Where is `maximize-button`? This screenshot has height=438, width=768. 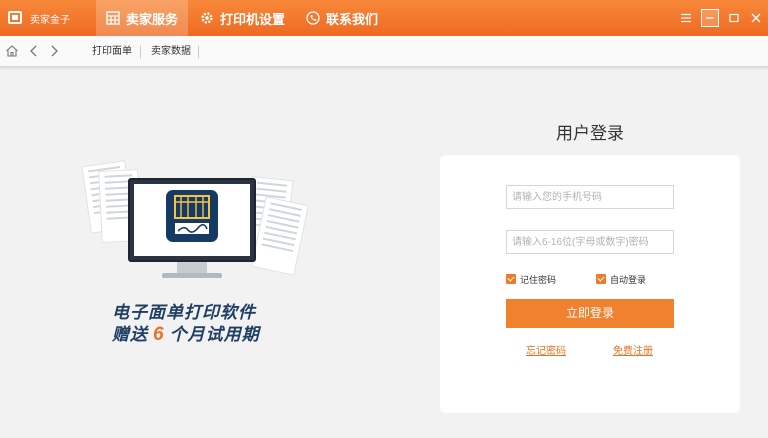
maximize-button is located at coordinates (734, 18).